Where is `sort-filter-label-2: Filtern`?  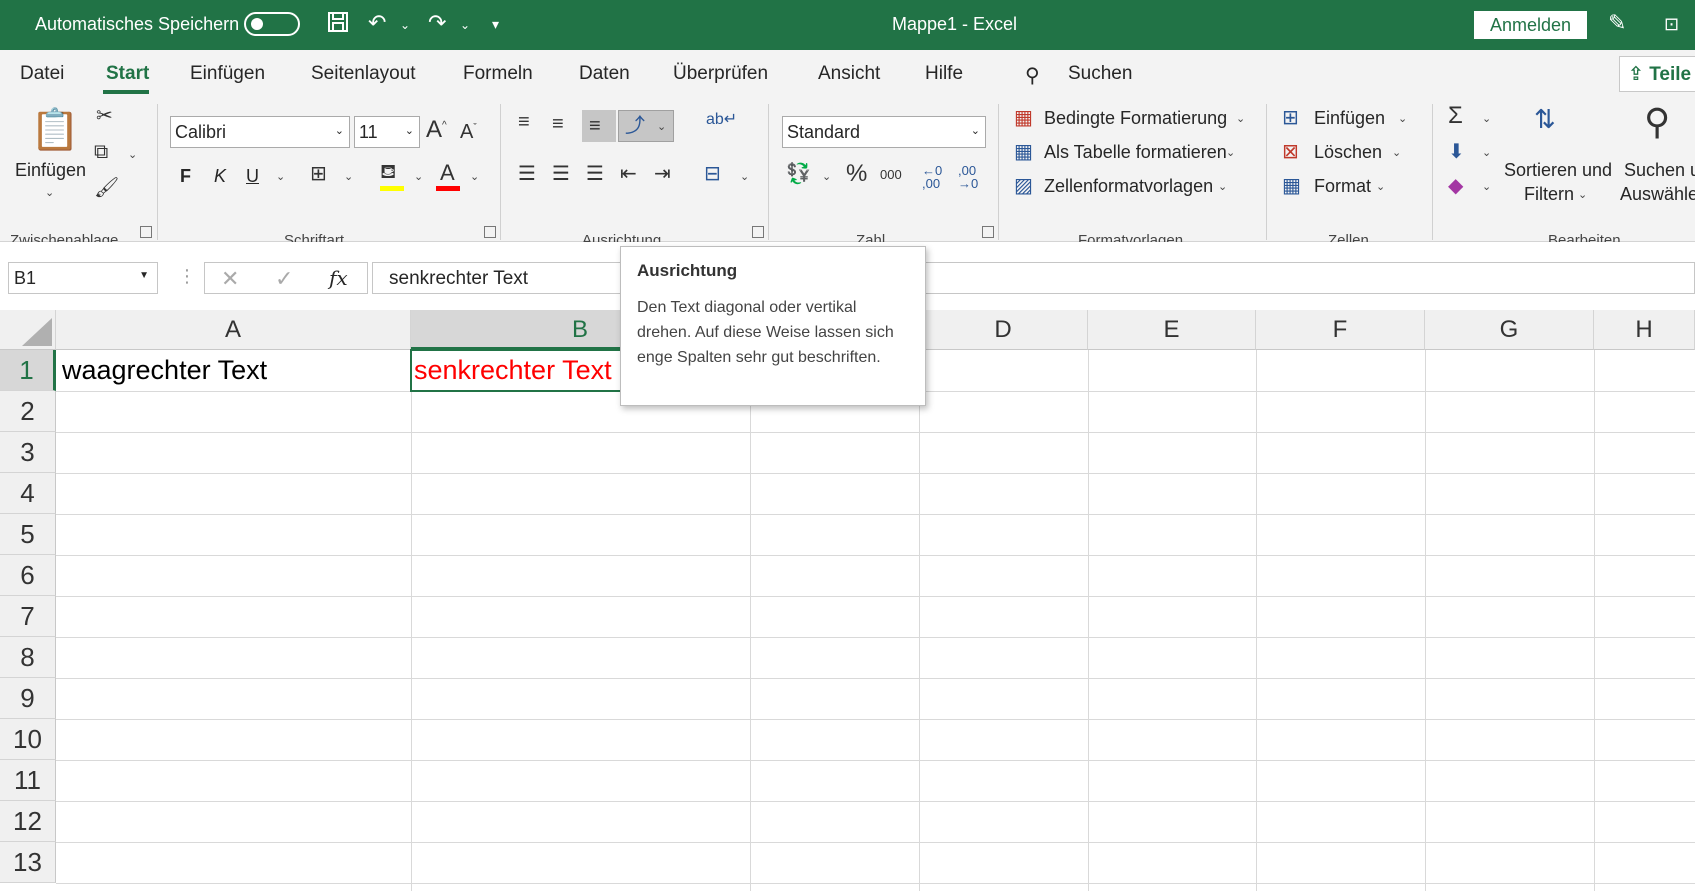
sort-filter-label-2: Filtern is located at coordinates (1549, 194).